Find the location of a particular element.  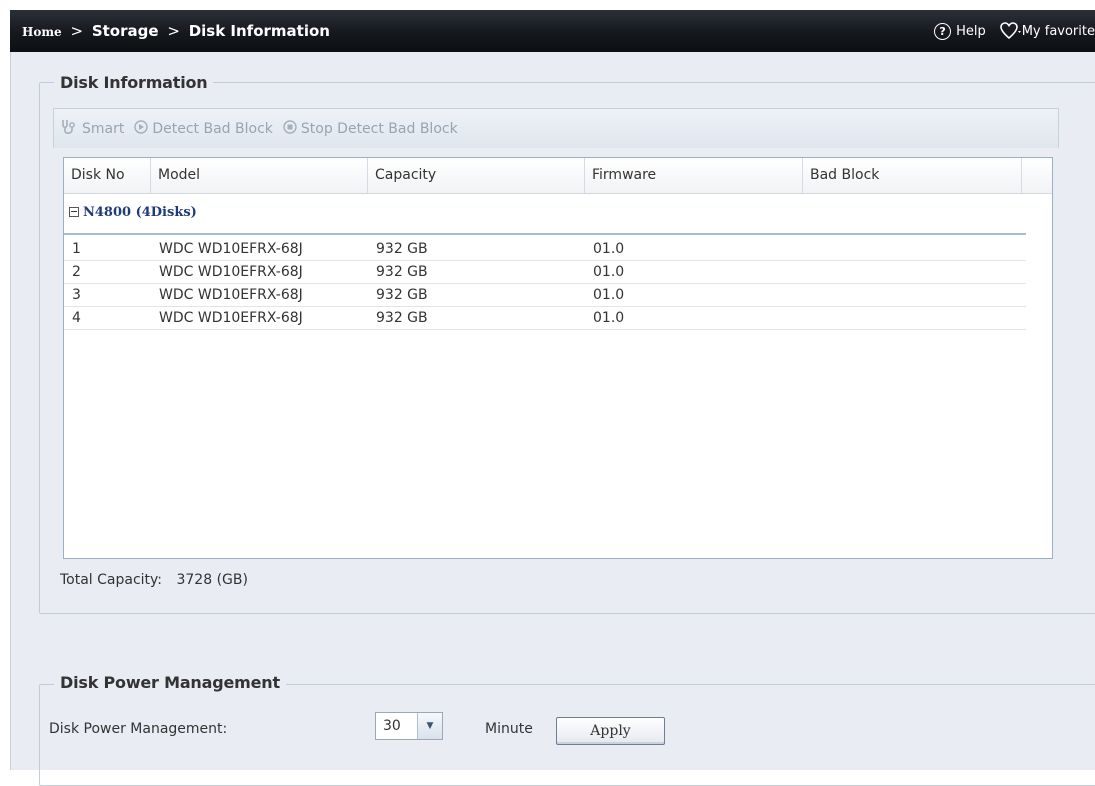

breadcrumb-storage: Storage is located at coordinates (125, 31).